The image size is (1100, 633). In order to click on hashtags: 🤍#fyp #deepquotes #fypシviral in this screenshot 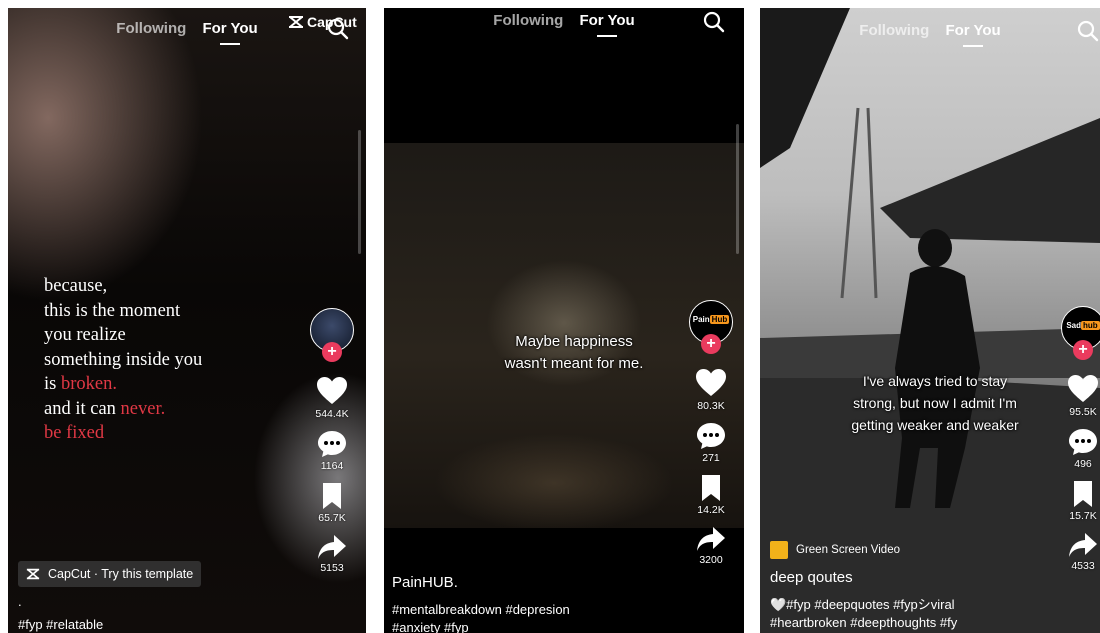, I will do `click(863, 605)`.